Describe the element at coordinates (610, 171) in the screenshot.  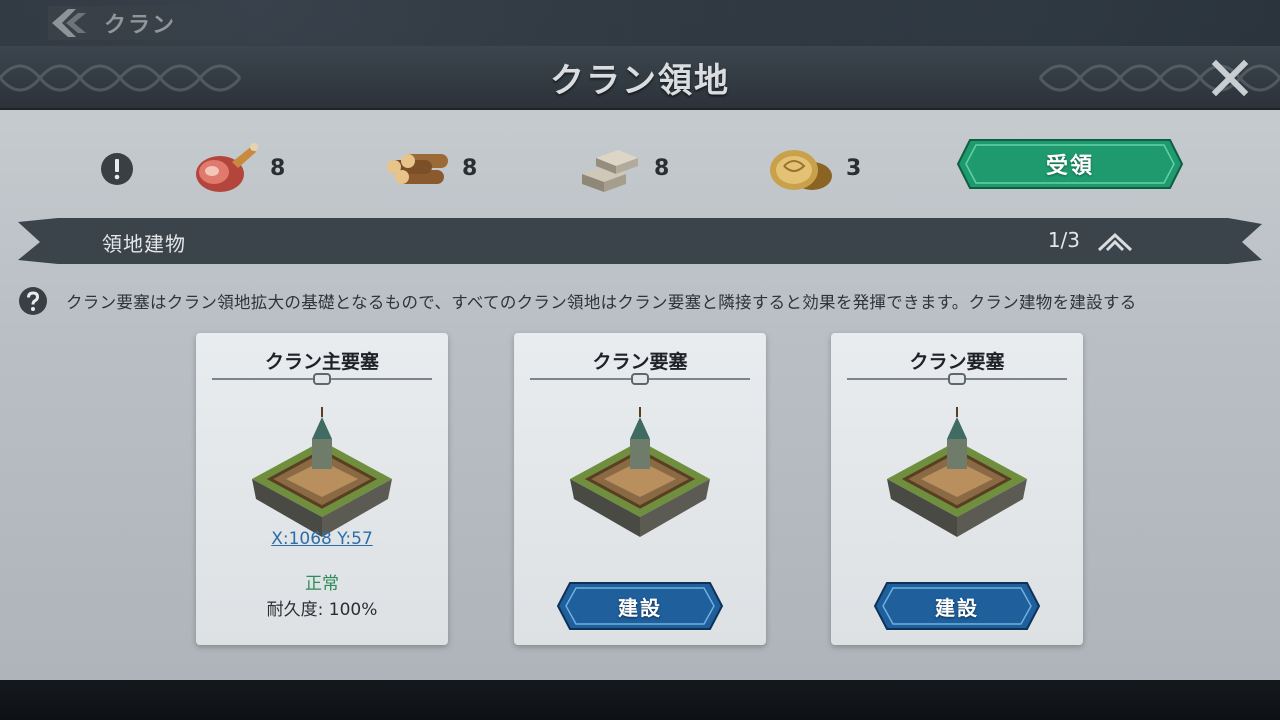
I see `stone-blocks-icon` at that location.